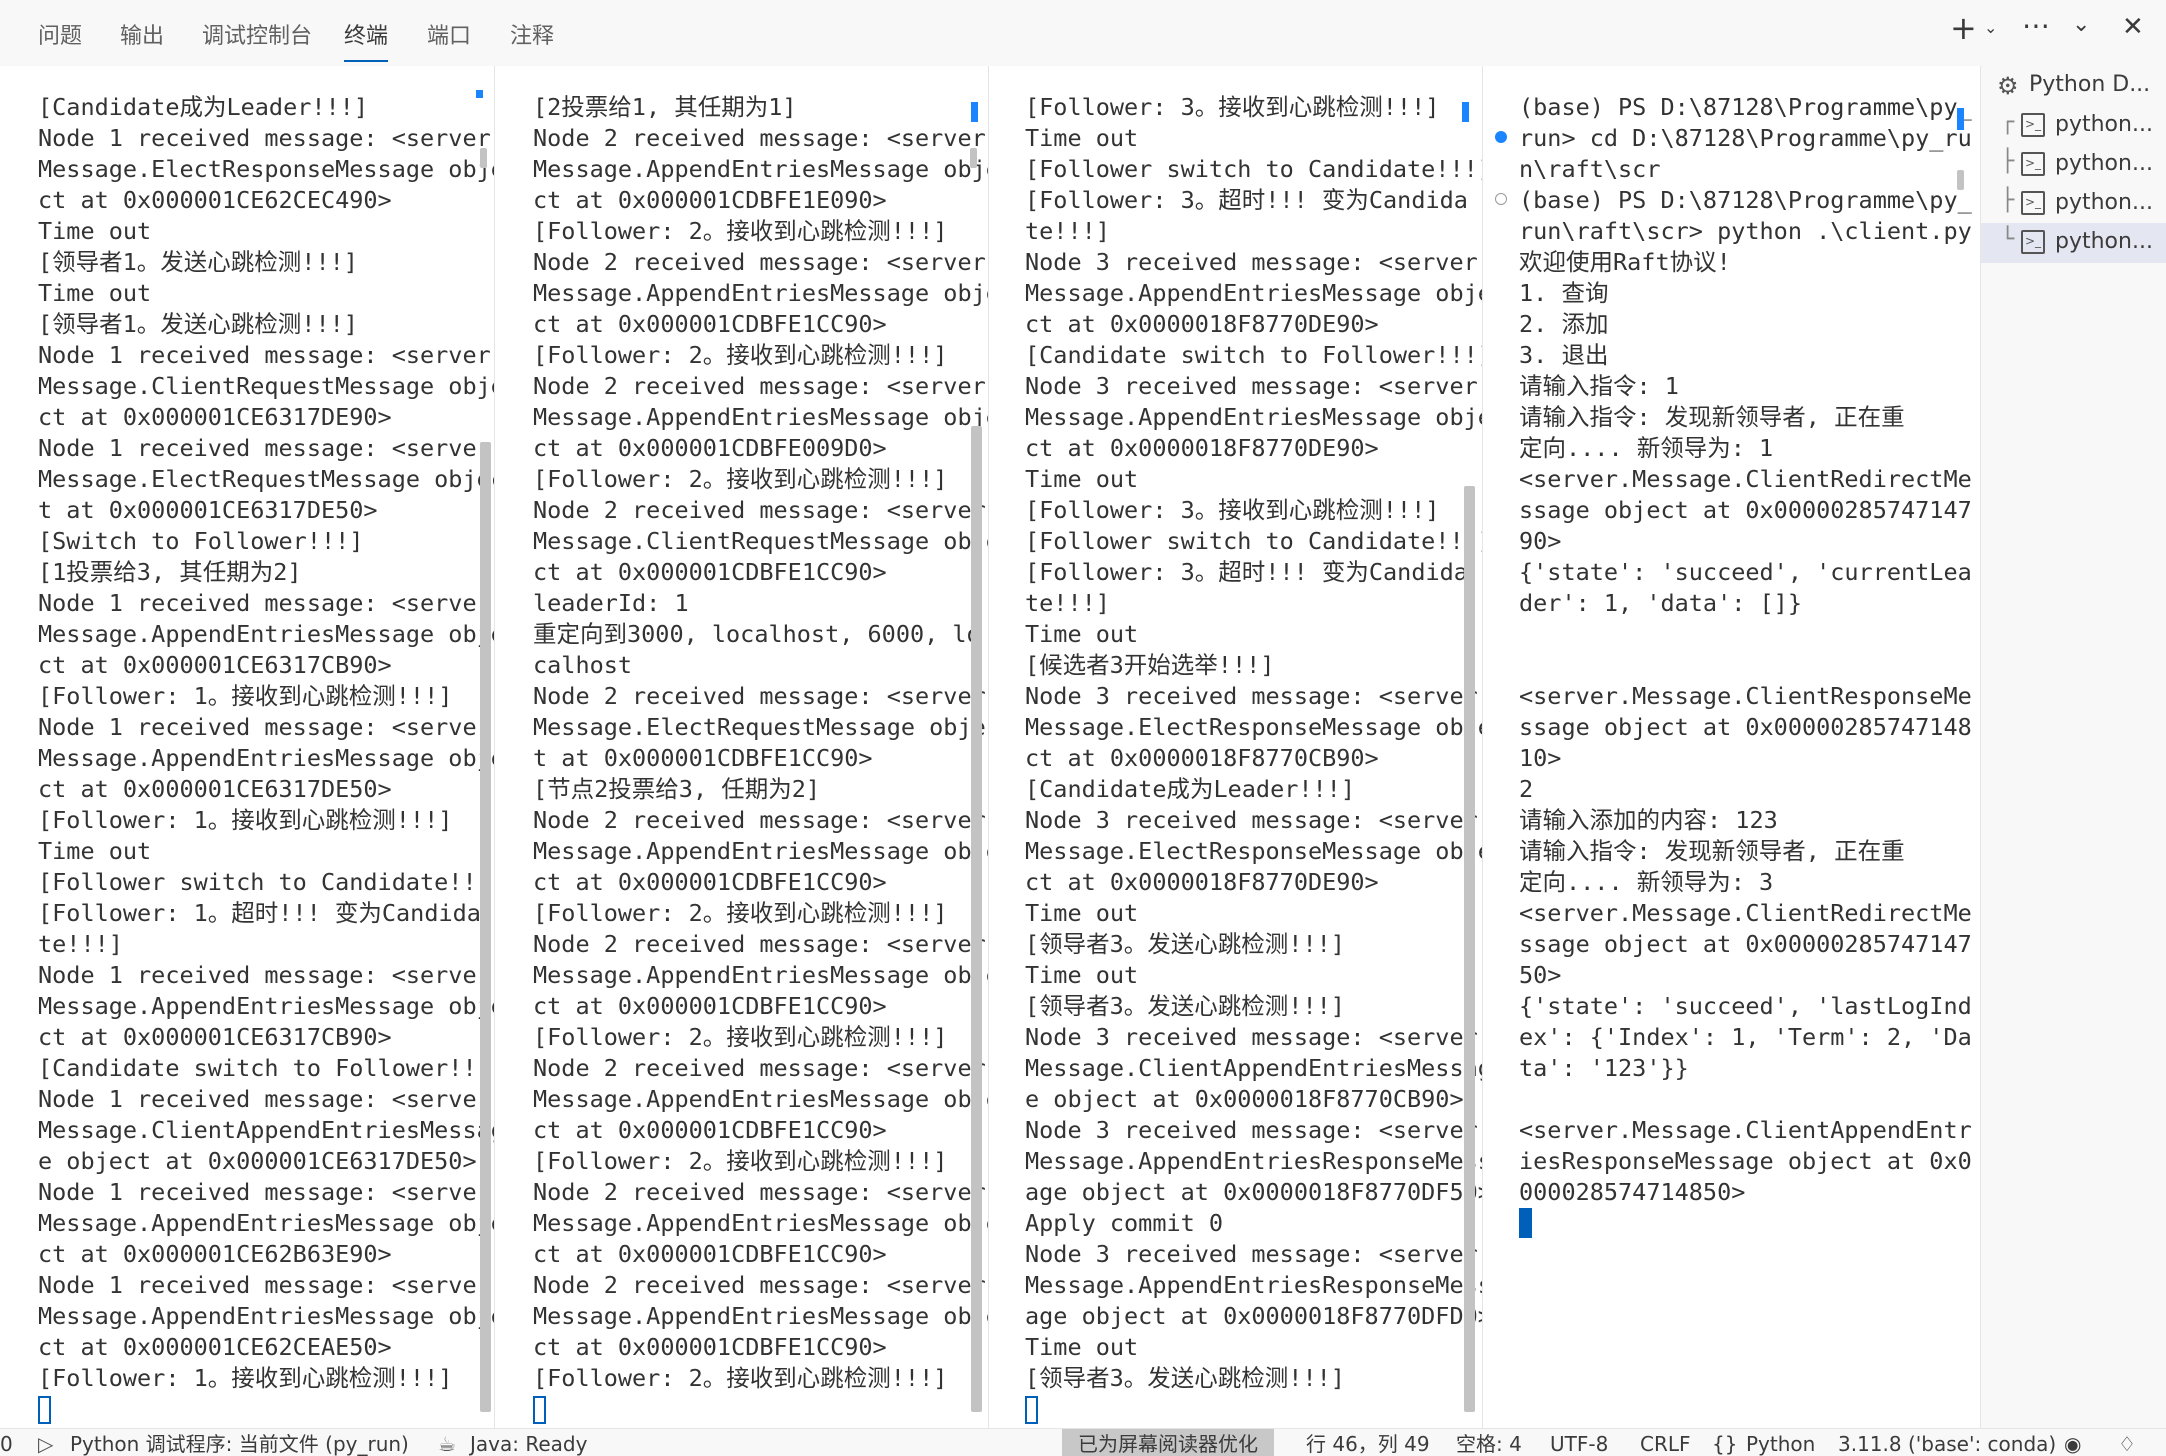 The height and width of the screenshot is (1456, 2166). Describe the element at coordinates (1083, 33) in the screenshot. I see `panel-tab-bar: 问题 输出 调试控制台 终端 端口 注释 + ⌄ ⋯ ⌄ ✕` at that location.